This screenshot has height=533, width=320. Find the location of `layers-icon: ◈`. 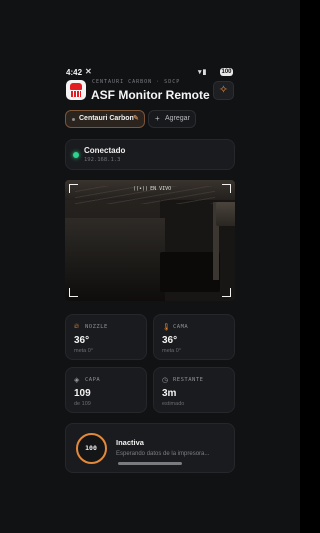

layers-icon: ◈ is located at coordinates (77, 380).